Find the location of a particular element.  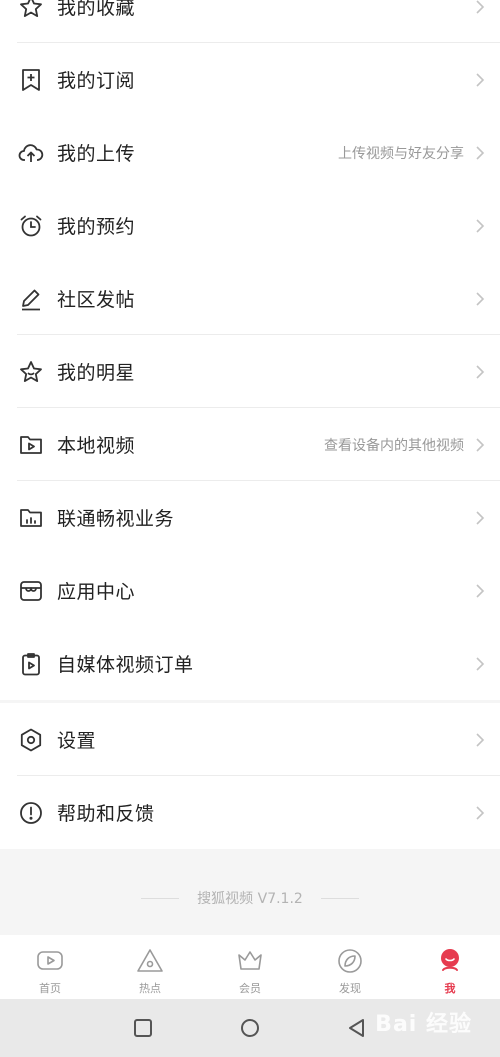

compass-leaf-icon is located at coordinates (350, 961).